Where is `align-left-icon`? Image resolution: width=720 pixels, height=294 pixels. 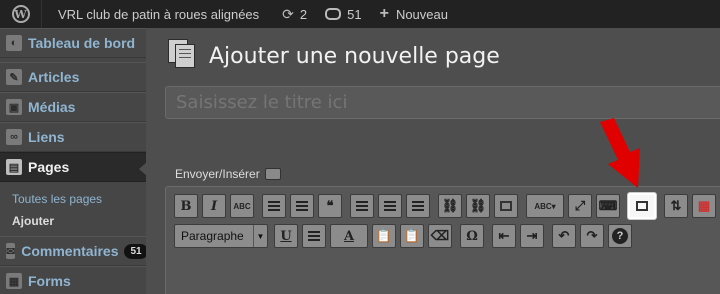
align-left-icon is located at coordinates (362, 206).